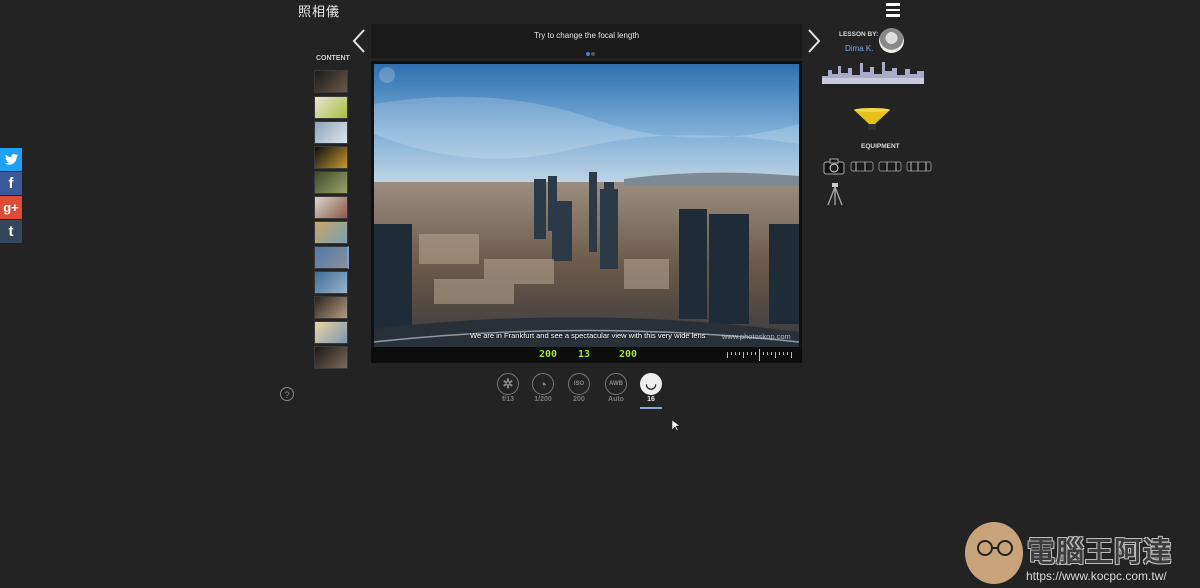 This screenshot has width=1200, height=588. What do you see at coordinates (579, 384) in the screenshot?
I see `iso-icon: ISO` at bounding box center [579, 384].